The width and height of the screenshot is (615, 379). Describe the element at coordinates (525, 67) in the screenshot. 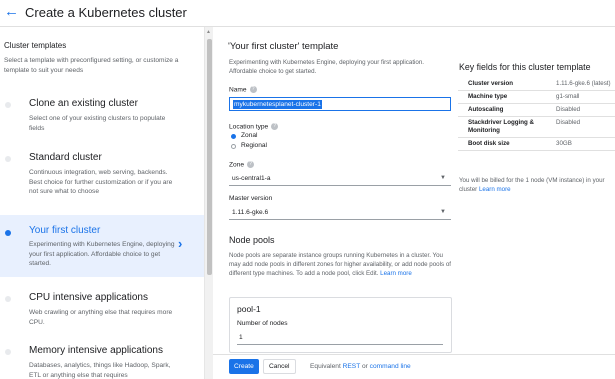

I see `key-fields-title: Key fields for this cluster template` at that location.